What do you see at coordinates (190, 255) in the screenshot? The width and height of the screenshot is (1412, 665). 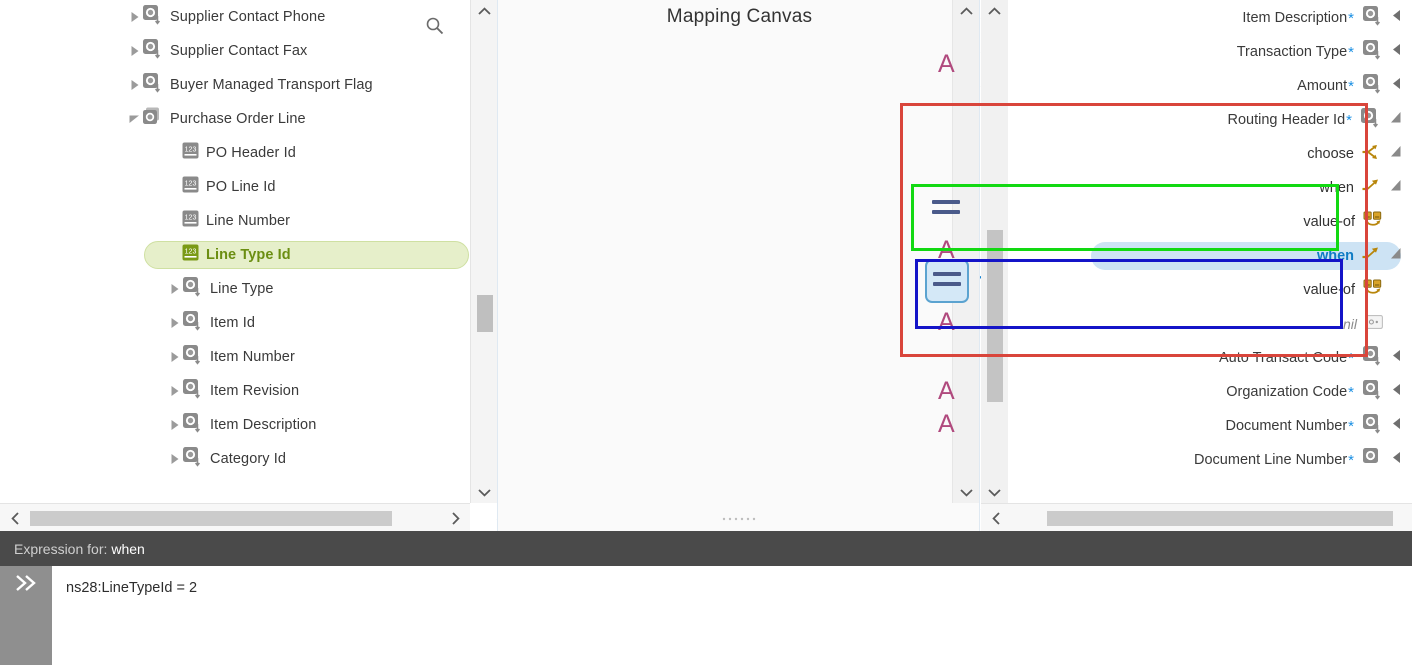 I see `number-icon: 123` at bounding box center [190, 255].